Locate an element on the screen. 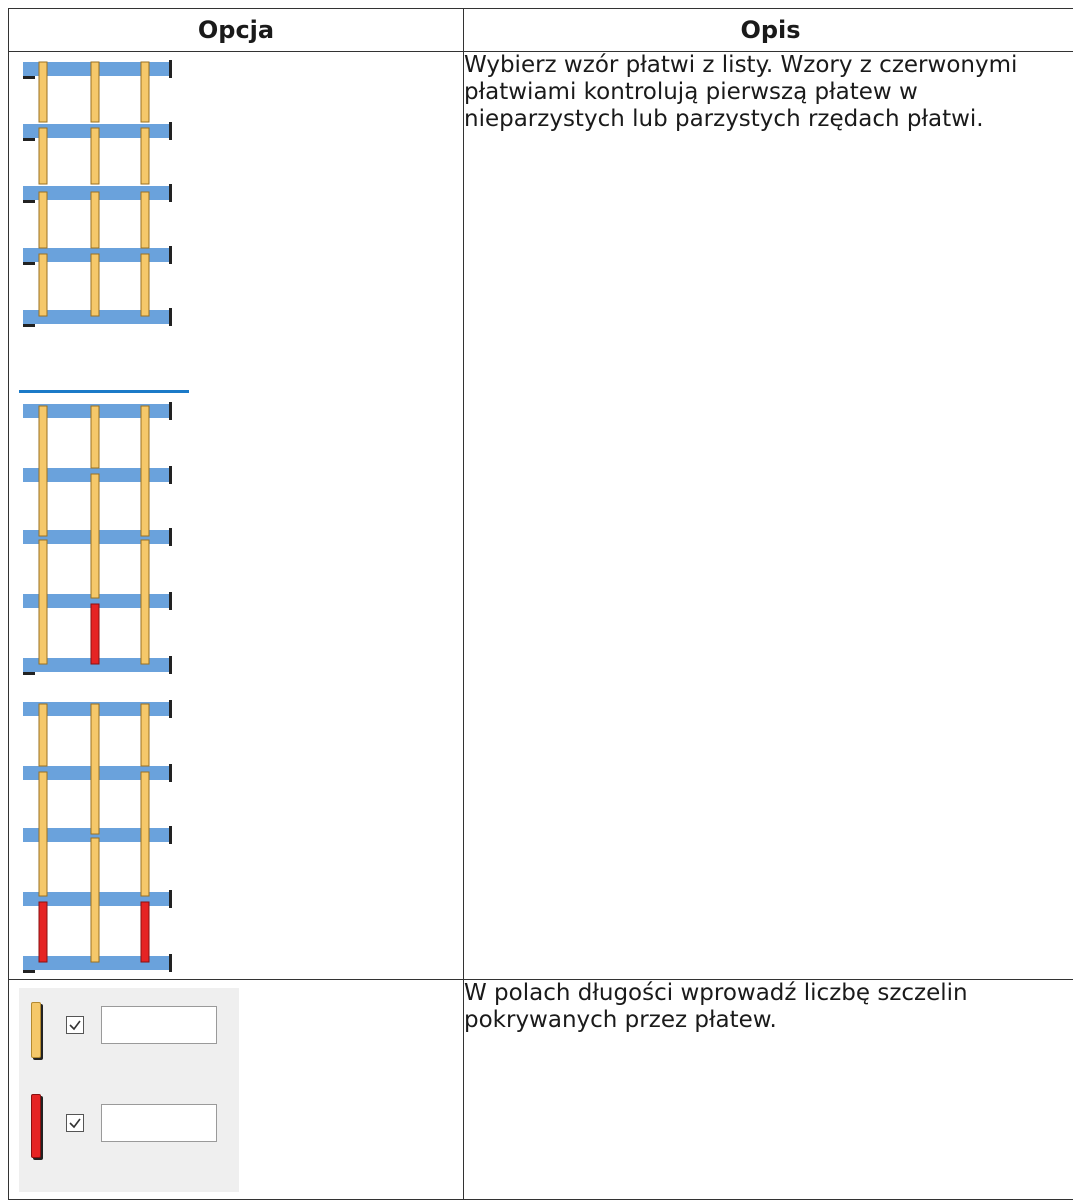 The width and height of the screenshot is (1073, 1200). length-fields-cell is located at coordinates (236, 1090).